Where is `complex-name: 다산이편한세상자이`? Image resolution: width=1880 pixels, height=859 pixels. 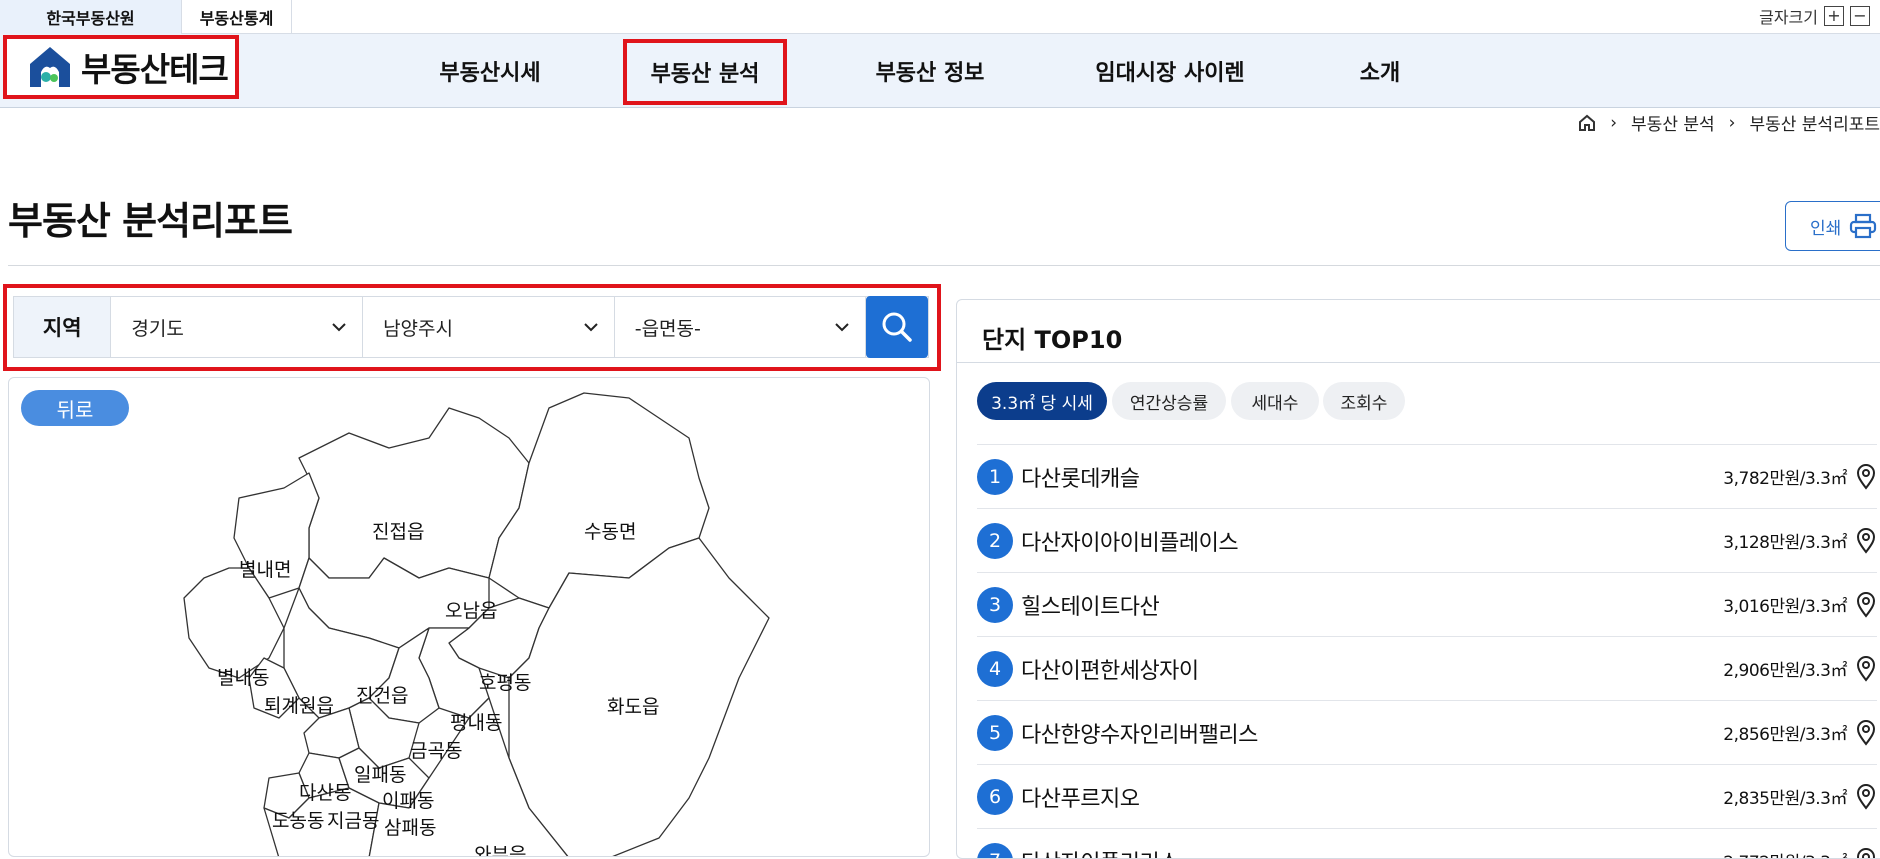 complex-name: 다산이편한세상자이 is located at coordinates (1372, 669).